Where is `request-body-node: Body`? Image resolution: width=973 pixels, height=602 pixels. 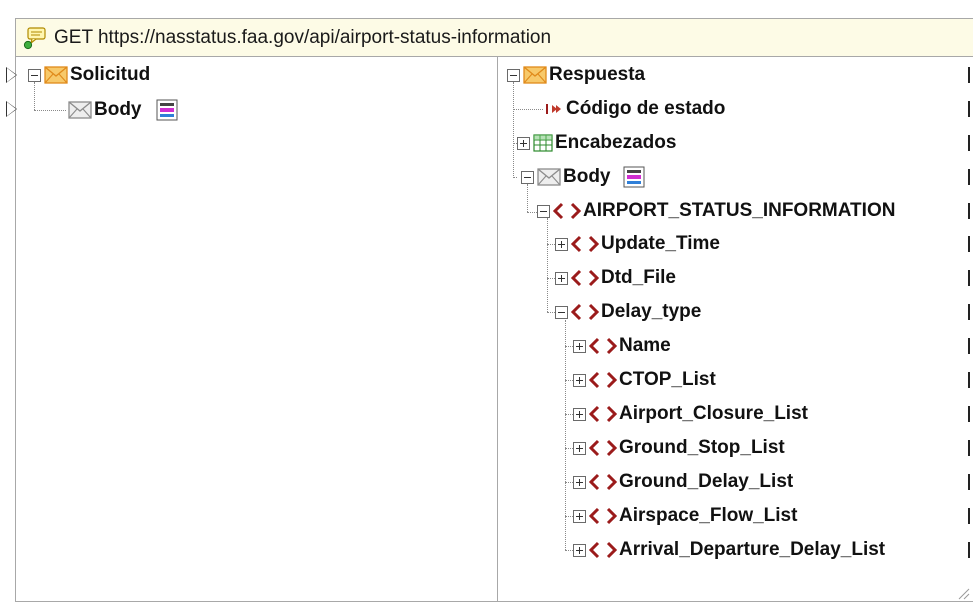
request-body-node: Body is located at coordinates (124, 110).